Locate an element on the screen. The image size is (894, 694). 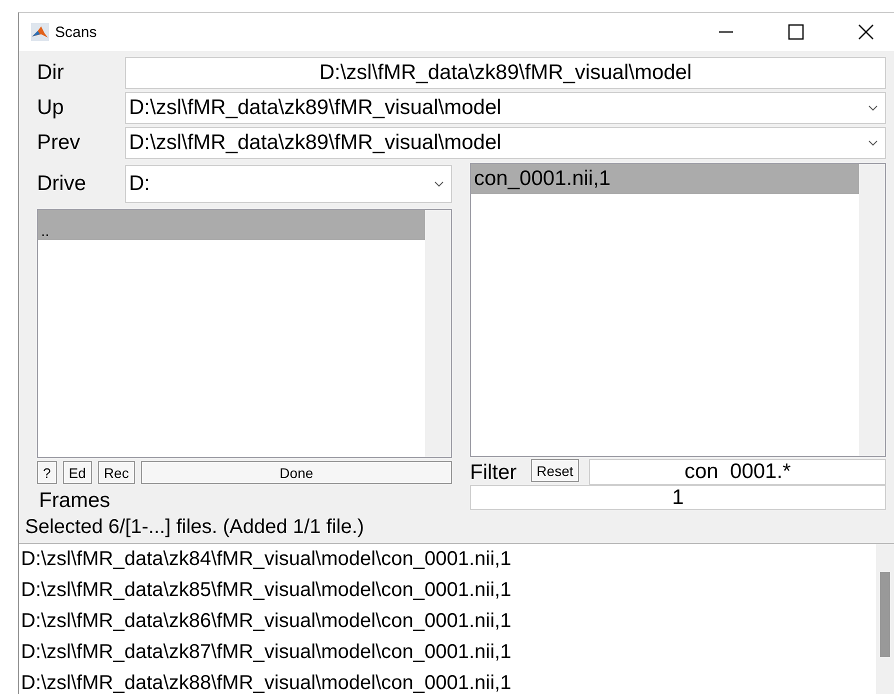
dir-field: D:\zsl\fMR_data\zk89\fMR_visual\model is located at coordinates (505, 72).